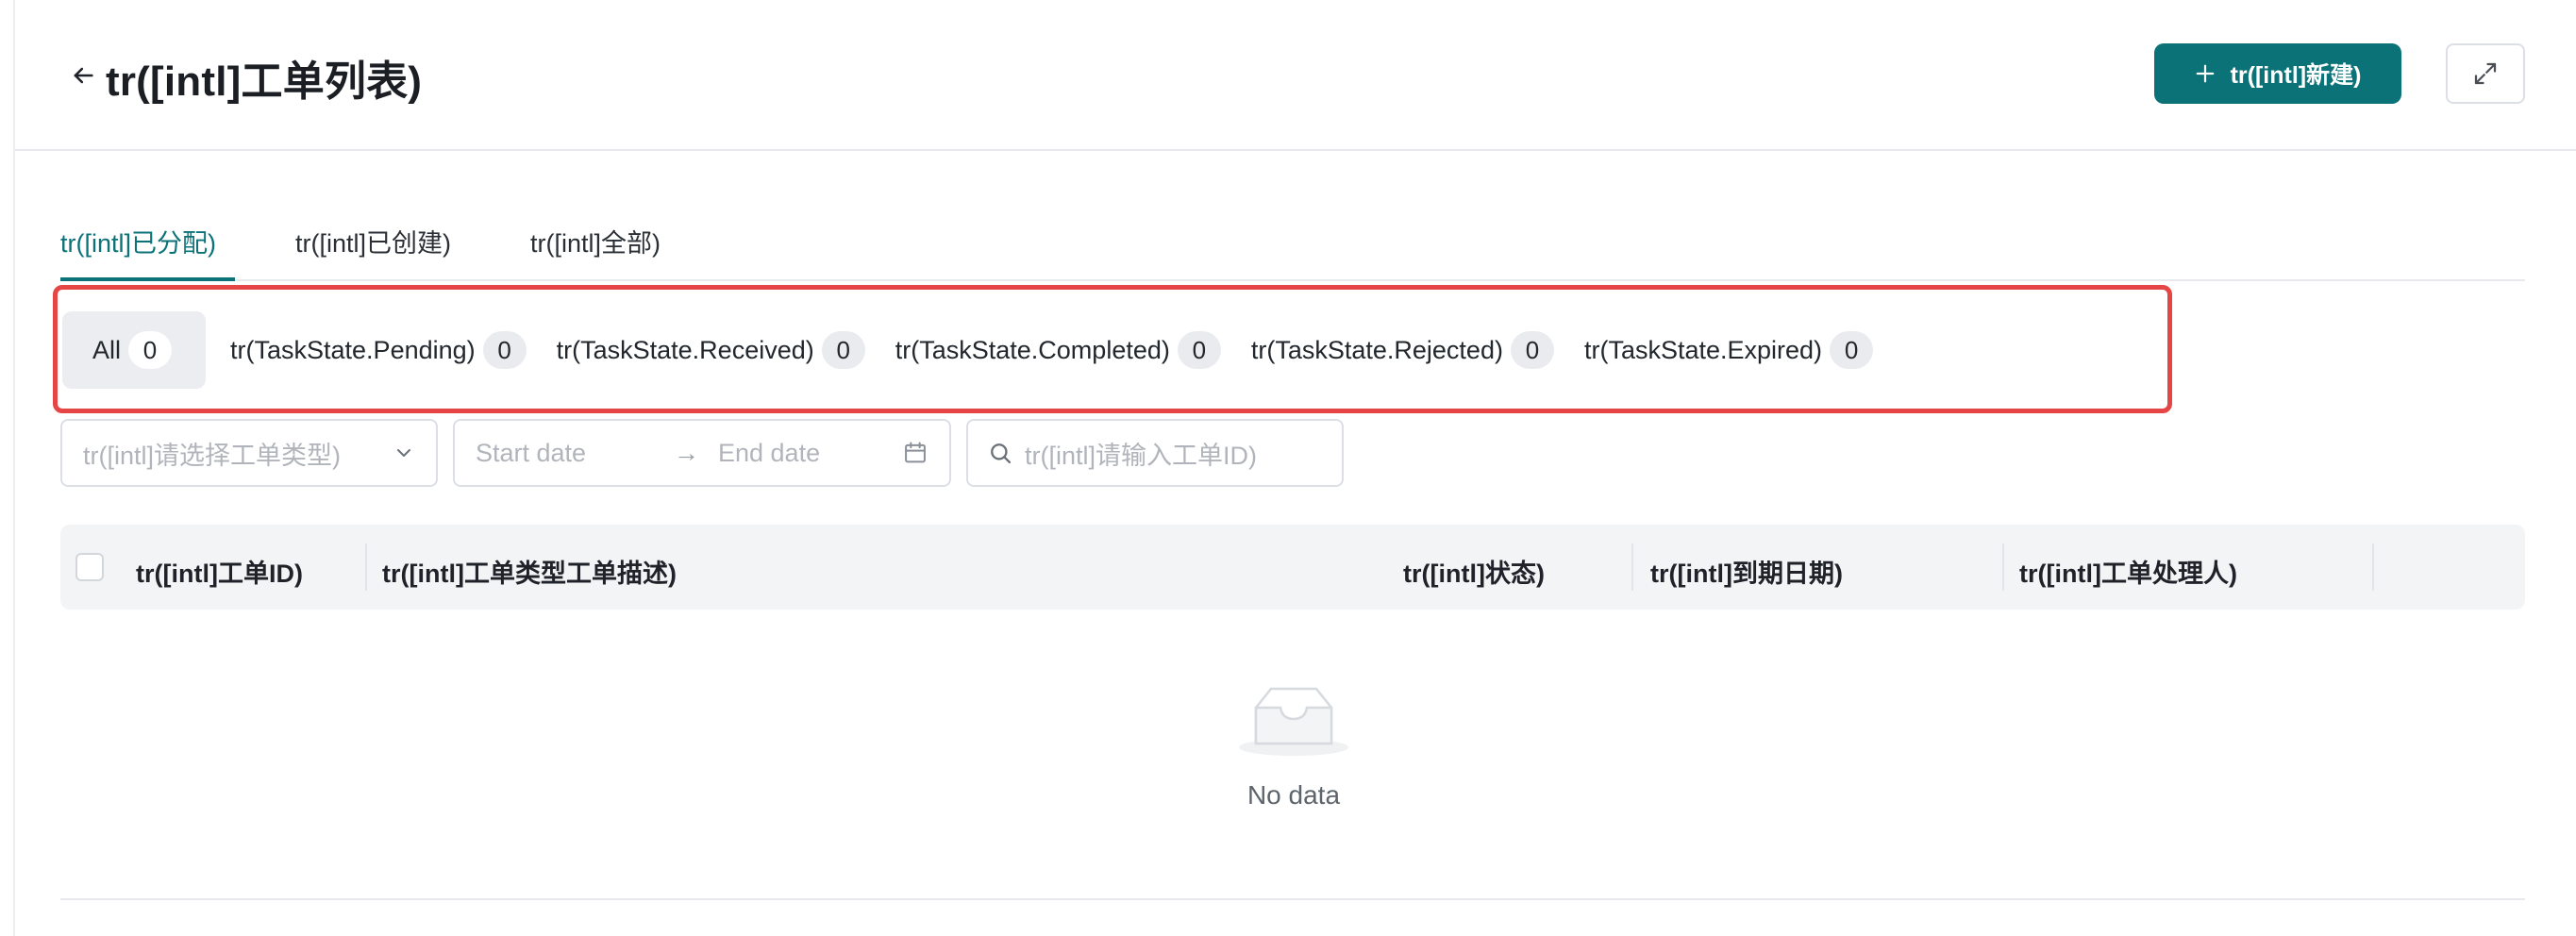 Image resolution: width=2576 pixels, height=936 pixels. What do you see at coordinates (373, 241) in the screenshot?
I see `tab-created: tr([intl]已创建)` at bounding box center [373, 241].